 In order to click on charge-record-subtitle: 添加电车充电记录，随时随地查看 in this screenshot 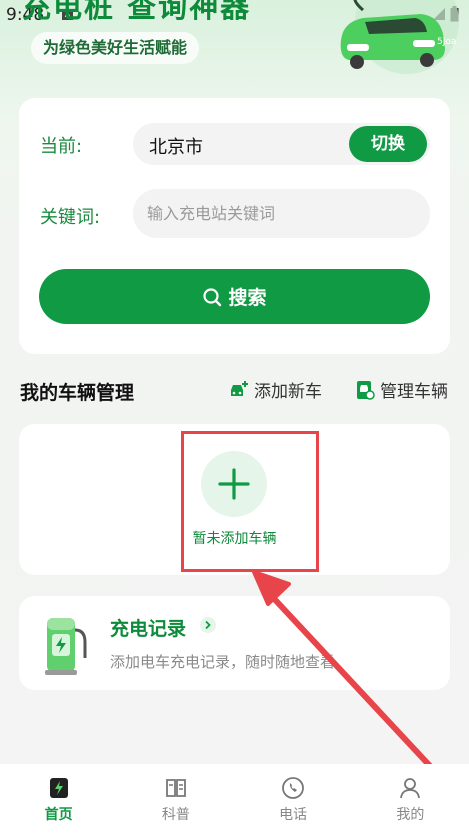, I will do `click(223, 662)`.